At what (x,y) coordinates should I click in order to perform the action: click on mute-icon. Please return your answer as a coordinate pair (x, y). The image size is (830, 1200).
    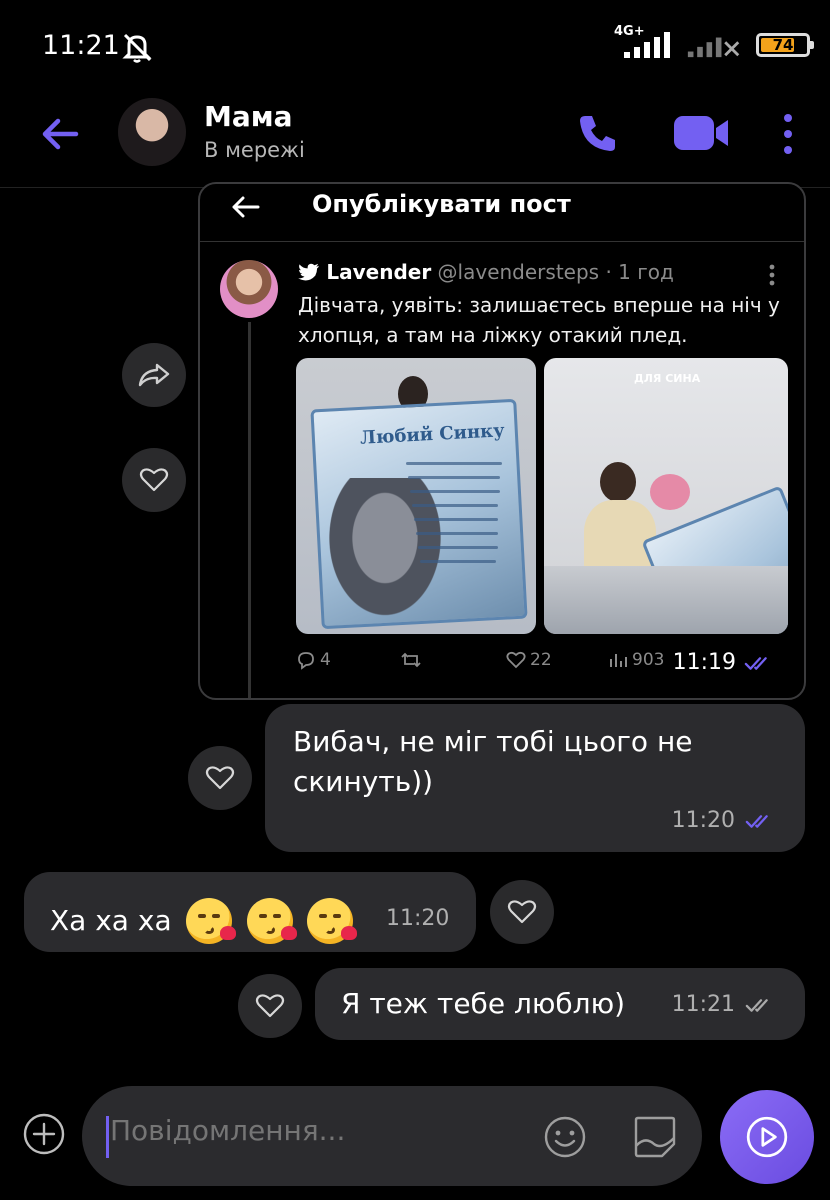
    Looking at the image, I should click on (137, 48).